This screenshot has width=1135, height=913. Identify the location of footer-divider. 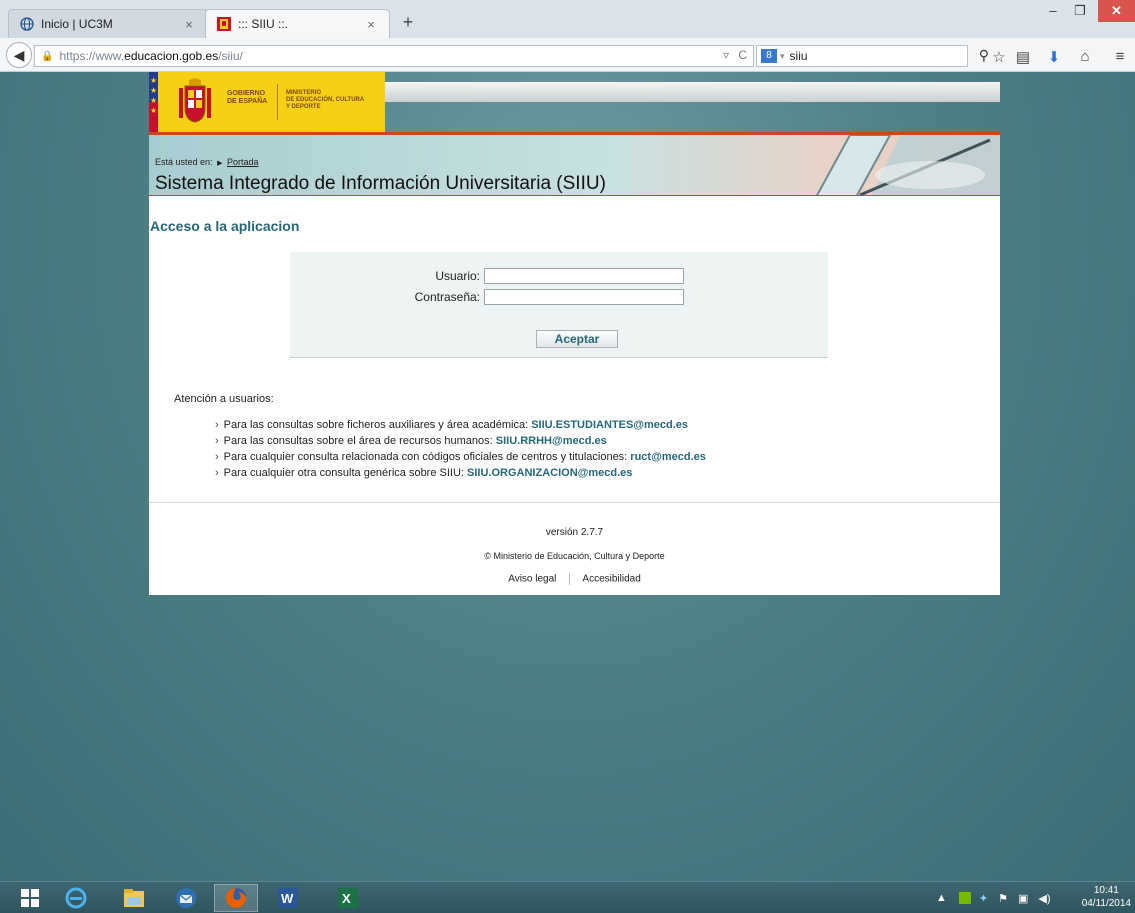
(574, 502).